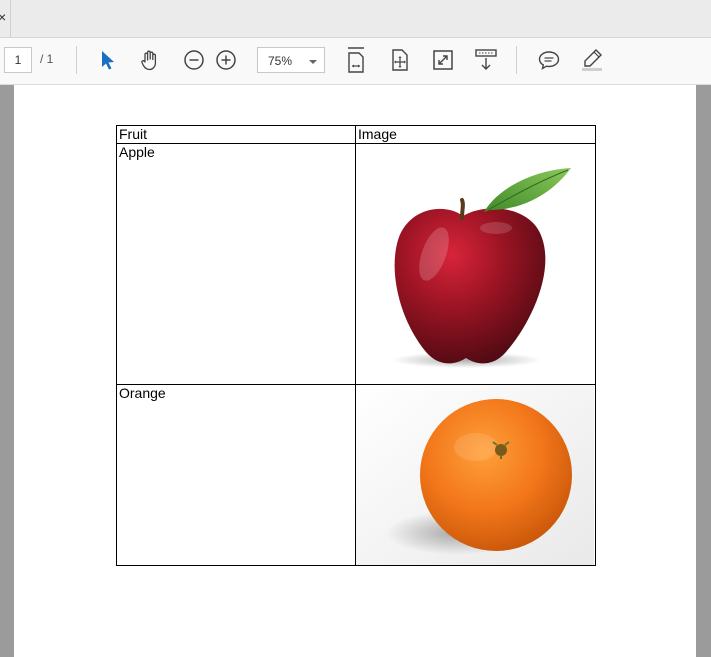 This screenshot has height=657, width=711. Describe the element at coordinates (355, 19) in the screenshot. I see `tab-bar: ×` at that location.